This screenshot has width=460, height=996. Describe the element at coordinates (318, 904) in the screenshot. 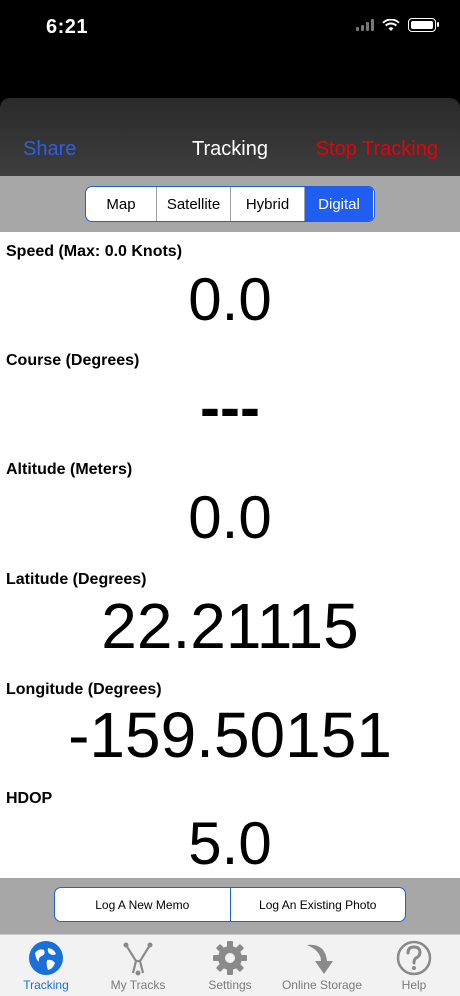

I see `log-existing-photo-button: Log An Existing Photo` at that location.